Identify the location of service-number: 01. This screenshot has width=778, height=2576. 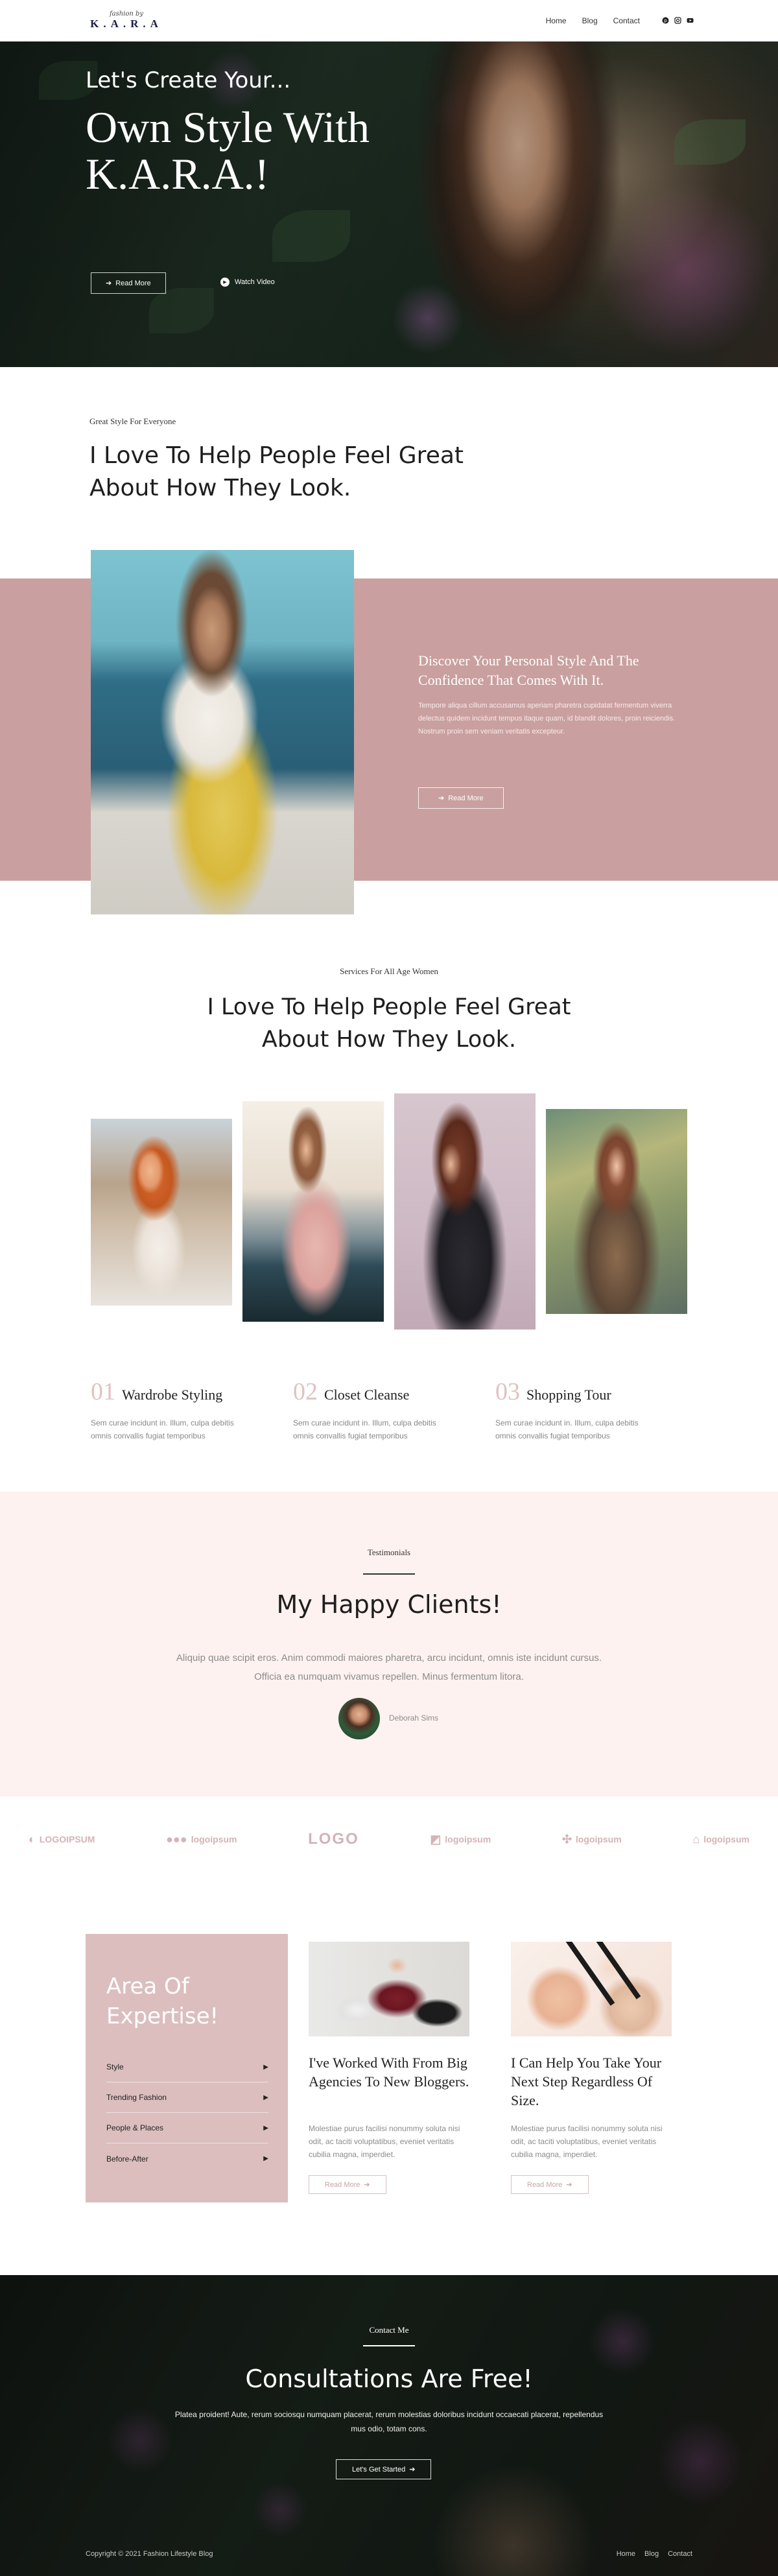
(103, 1391).